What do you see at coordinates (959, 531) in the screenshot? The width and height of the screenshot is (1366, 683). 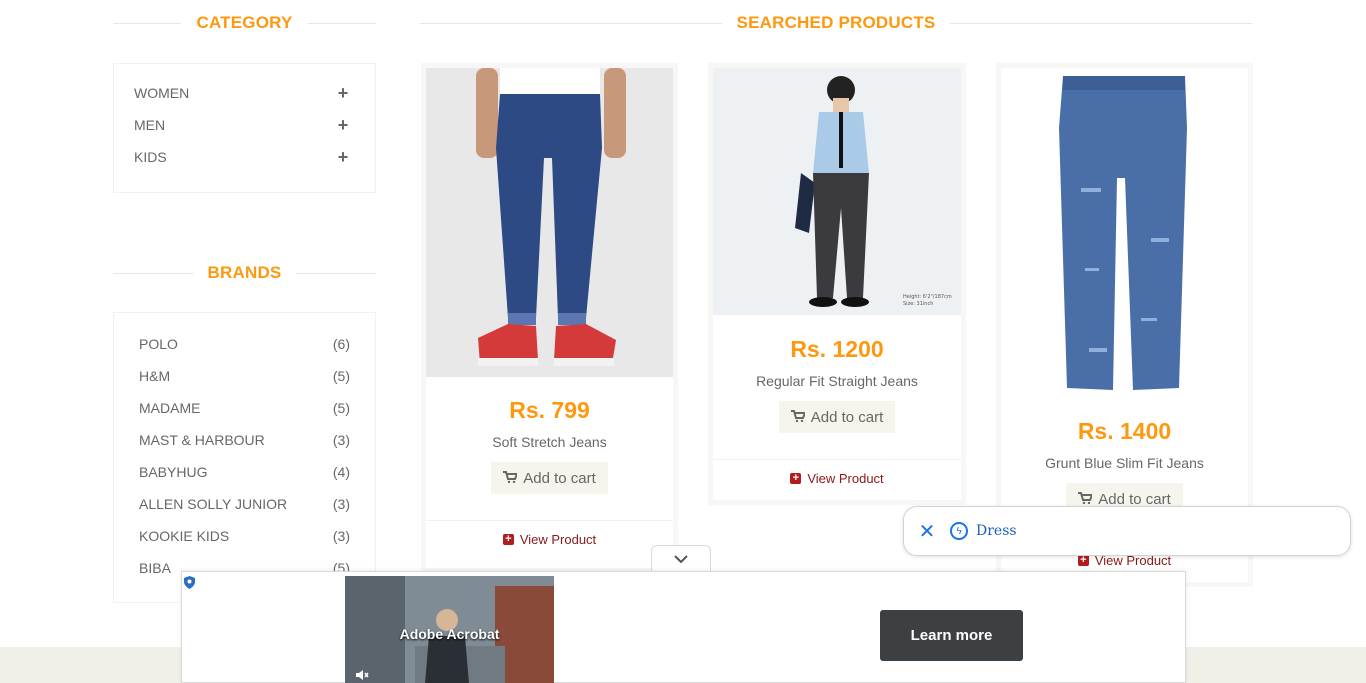 I see `bolt-icon: ϟ` at bounding box center [959, 531].